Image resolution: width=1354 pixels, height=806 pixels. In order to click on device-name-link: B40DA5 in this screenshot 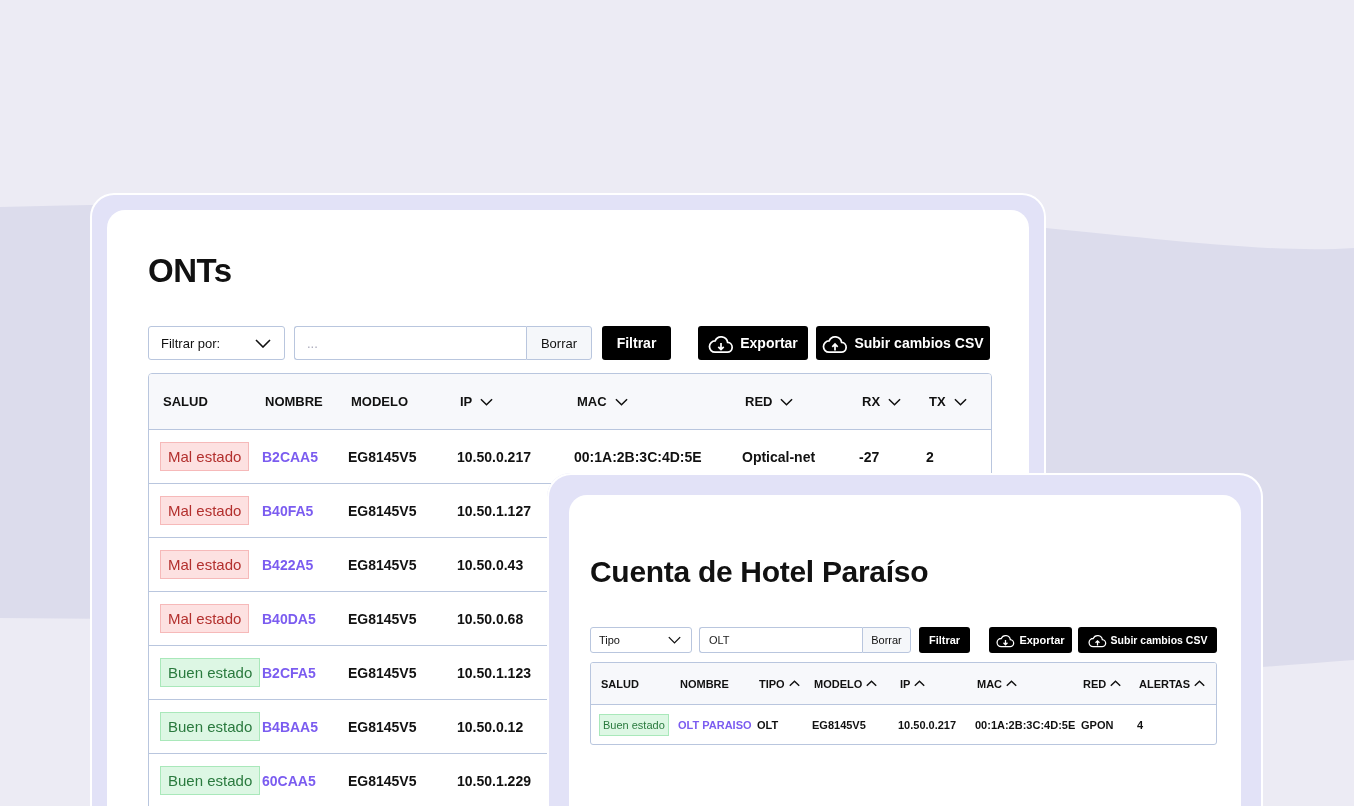, I will do `click(305, 618)`.